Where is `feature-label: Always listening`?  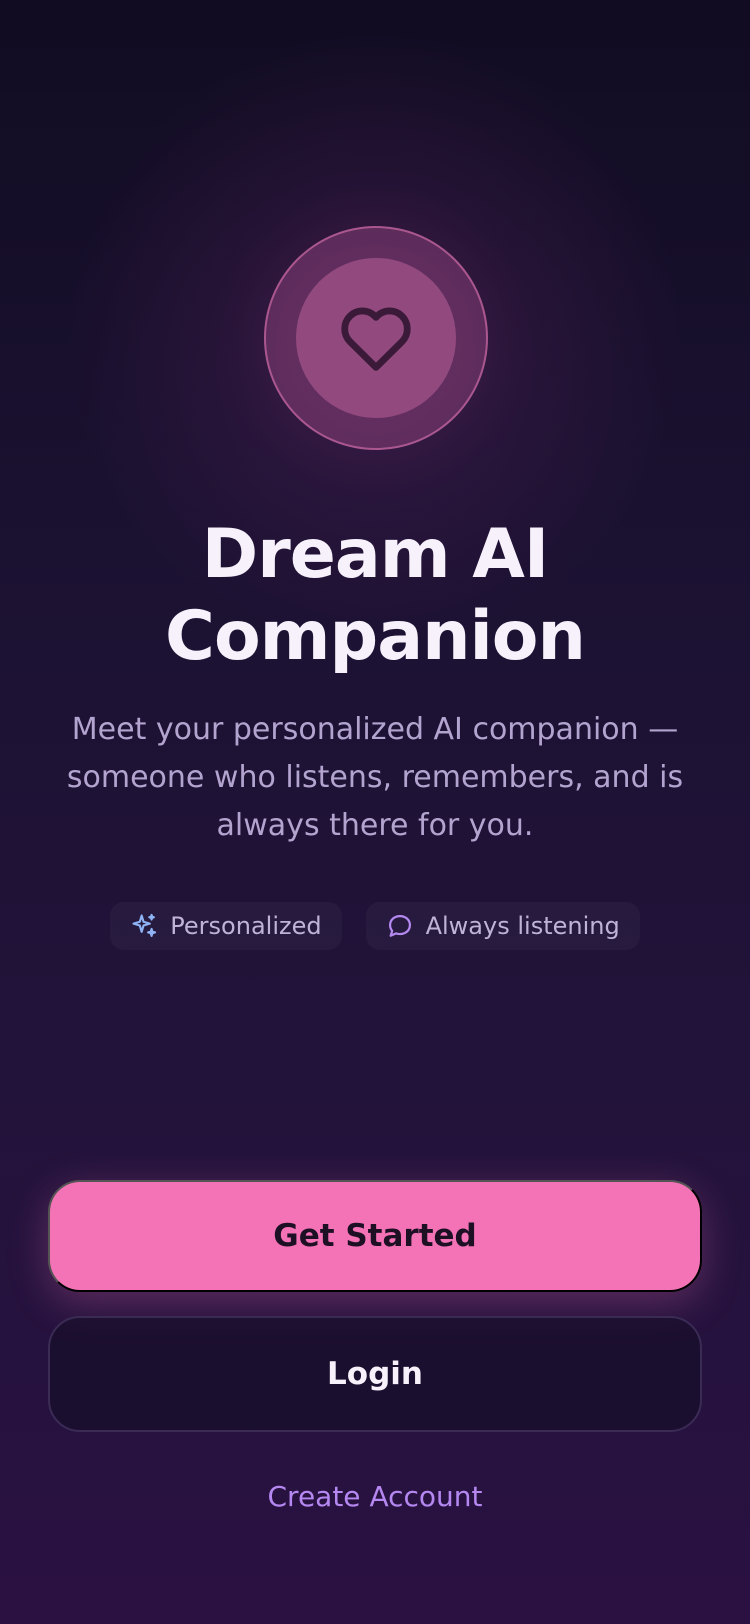
feature-label: Always listening is located at coordinates (522, 926).